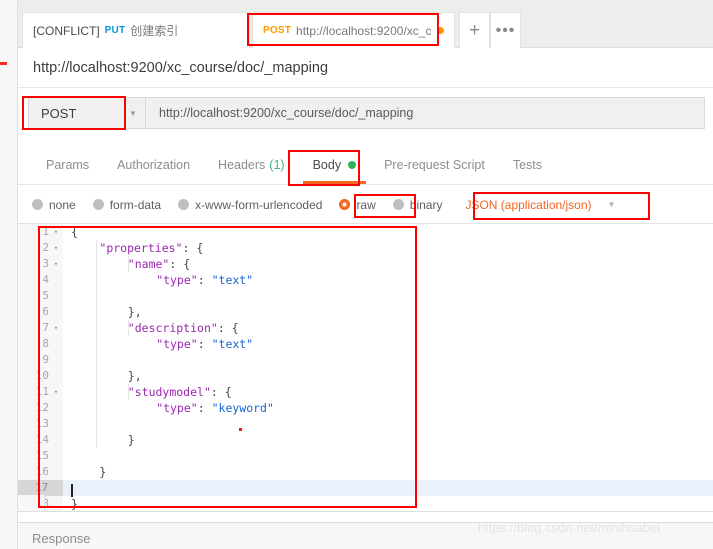 The width and height of the screenshot is (713, 549). Describe the element at coordinates (417, 205) in the screenshot. I see `body-mode-binary: binary` at that location.